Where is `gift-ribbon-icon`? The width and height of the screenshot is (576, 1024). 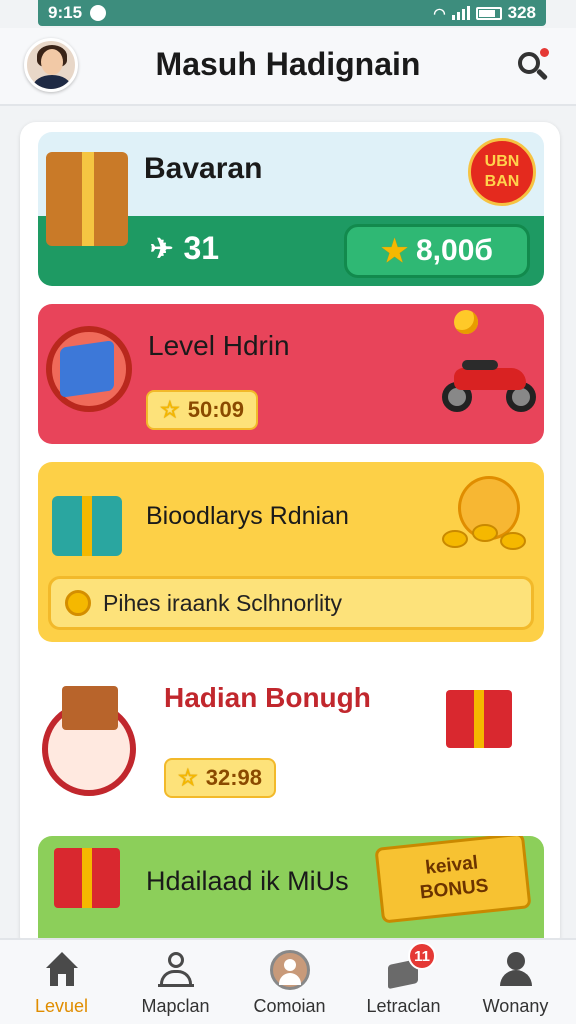
gift-ribbon-icon is located at coordinates (88, 199).